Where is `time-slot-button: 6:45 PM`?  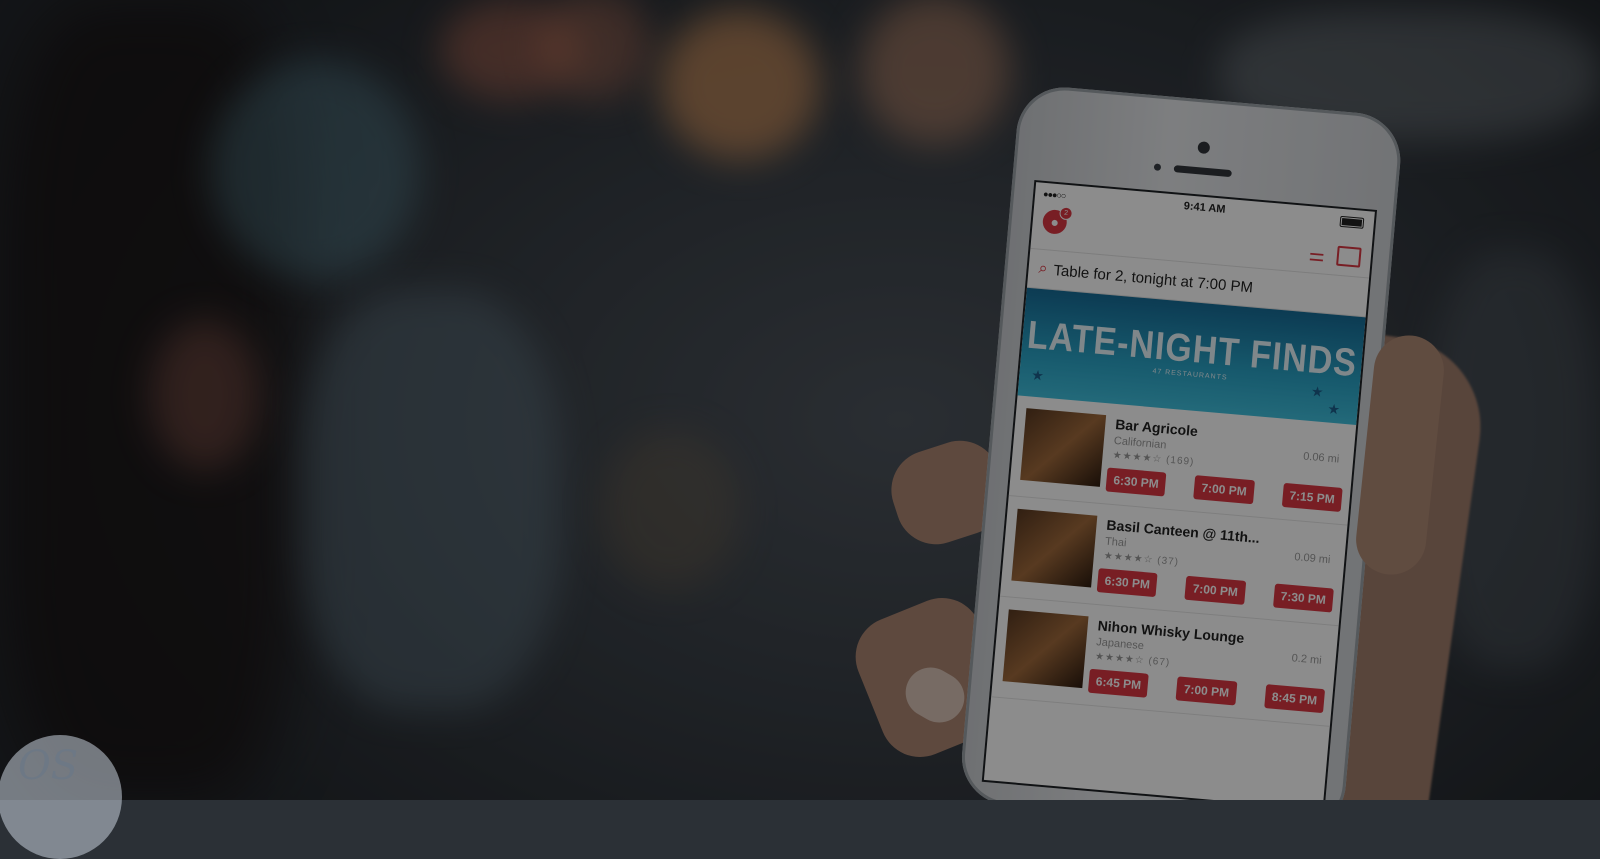 time-slot-button: 6:45 PM is located at coordinates (1118, 683).